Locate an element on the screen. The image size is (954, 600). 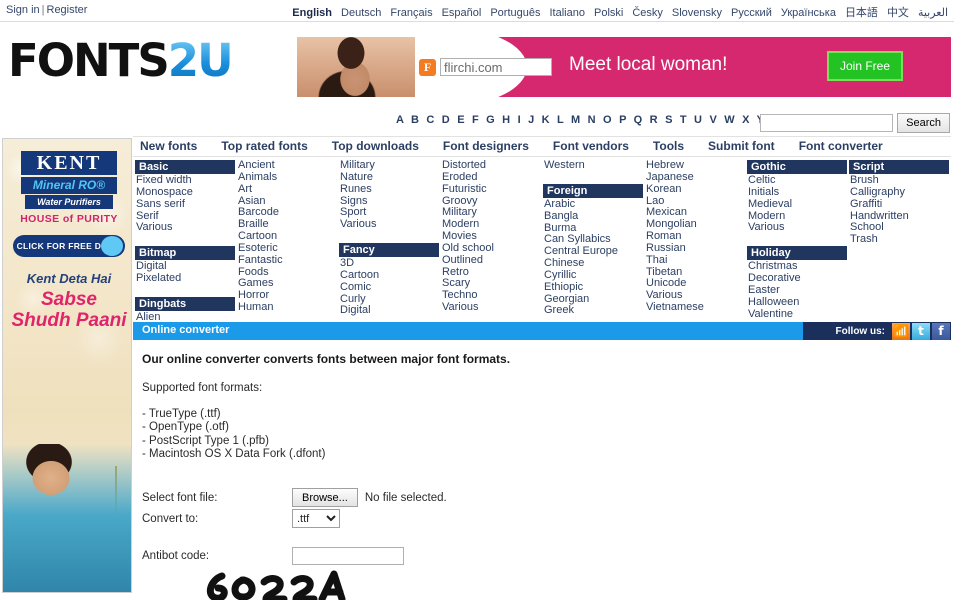
language-link-10: Українська is located at coordinates (808, 13).